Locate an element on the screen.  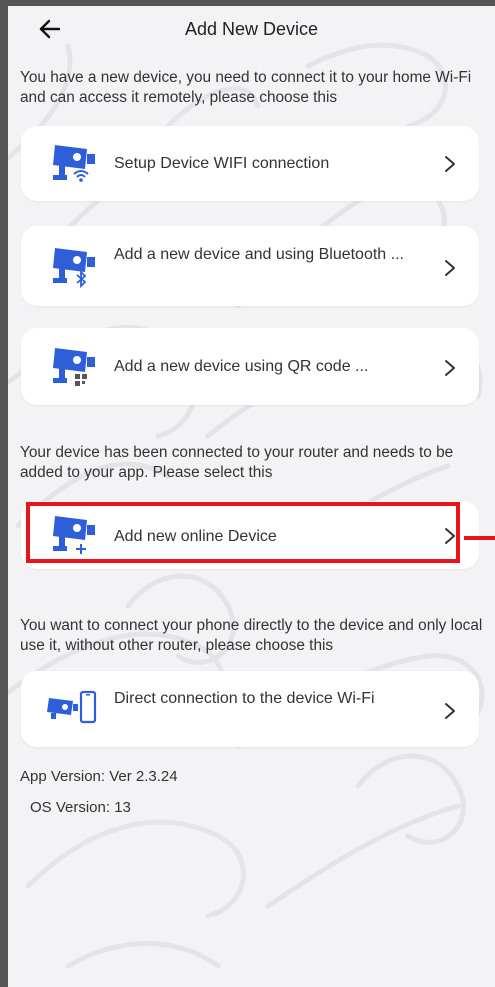
setup-wifi-button: Setup Device WIFI connection is located at coordinates (250, 163).